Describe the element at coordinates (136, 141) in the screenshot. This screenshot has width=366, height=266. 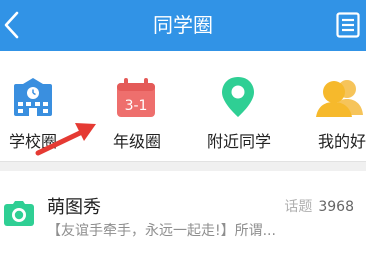
I see `category-label-grade: 年级圈` at that location.